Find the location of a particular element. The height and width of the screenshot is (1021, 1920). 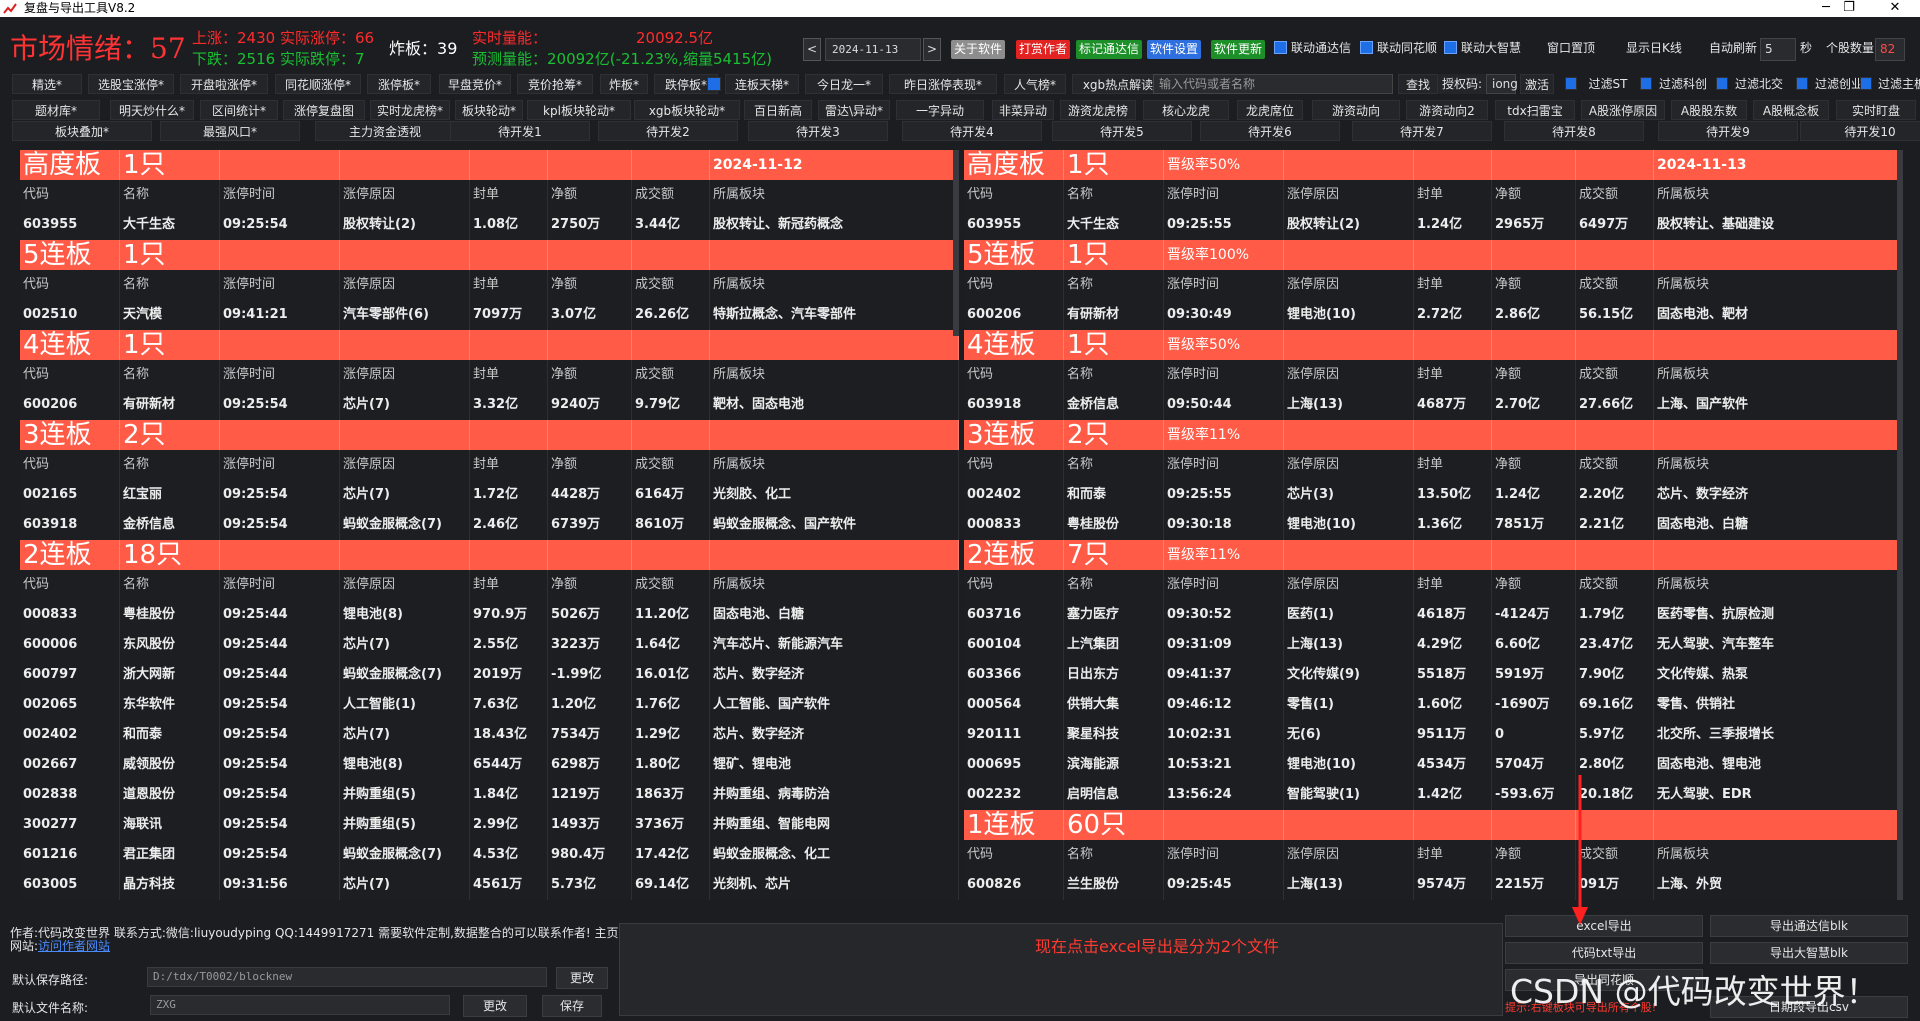

tabs_row1-tab-1: 选股宝涨停* is located at coordinates (131, 84).